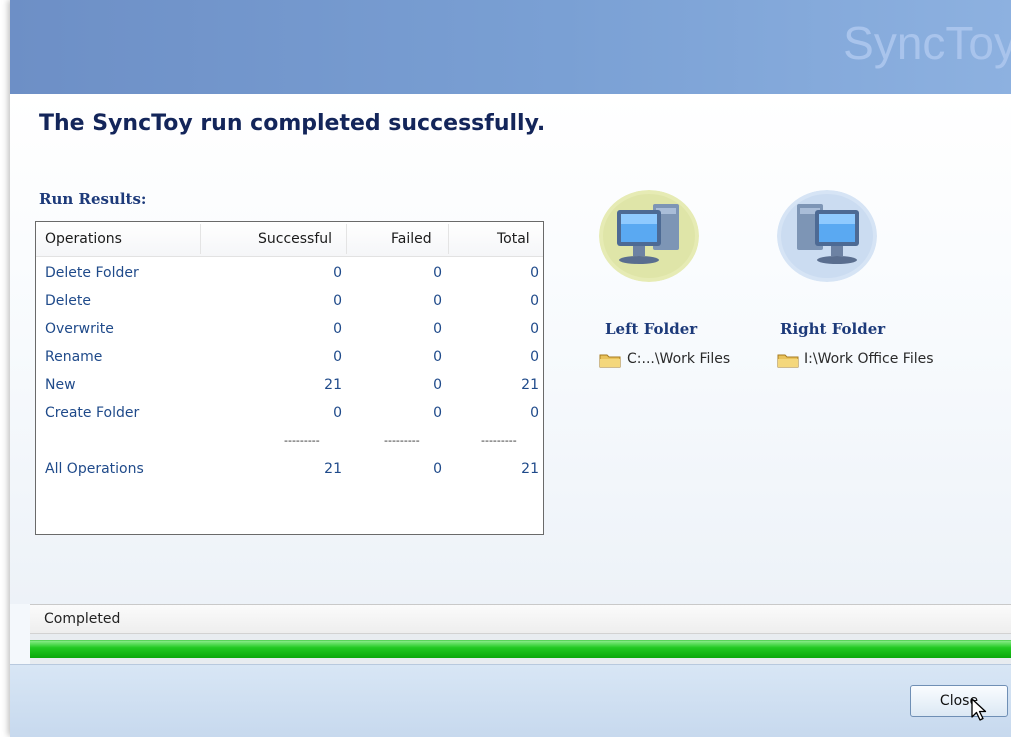 The height and width of the screenshot is (737, 1011). I want to click on progress-fill, so click(520, 649).